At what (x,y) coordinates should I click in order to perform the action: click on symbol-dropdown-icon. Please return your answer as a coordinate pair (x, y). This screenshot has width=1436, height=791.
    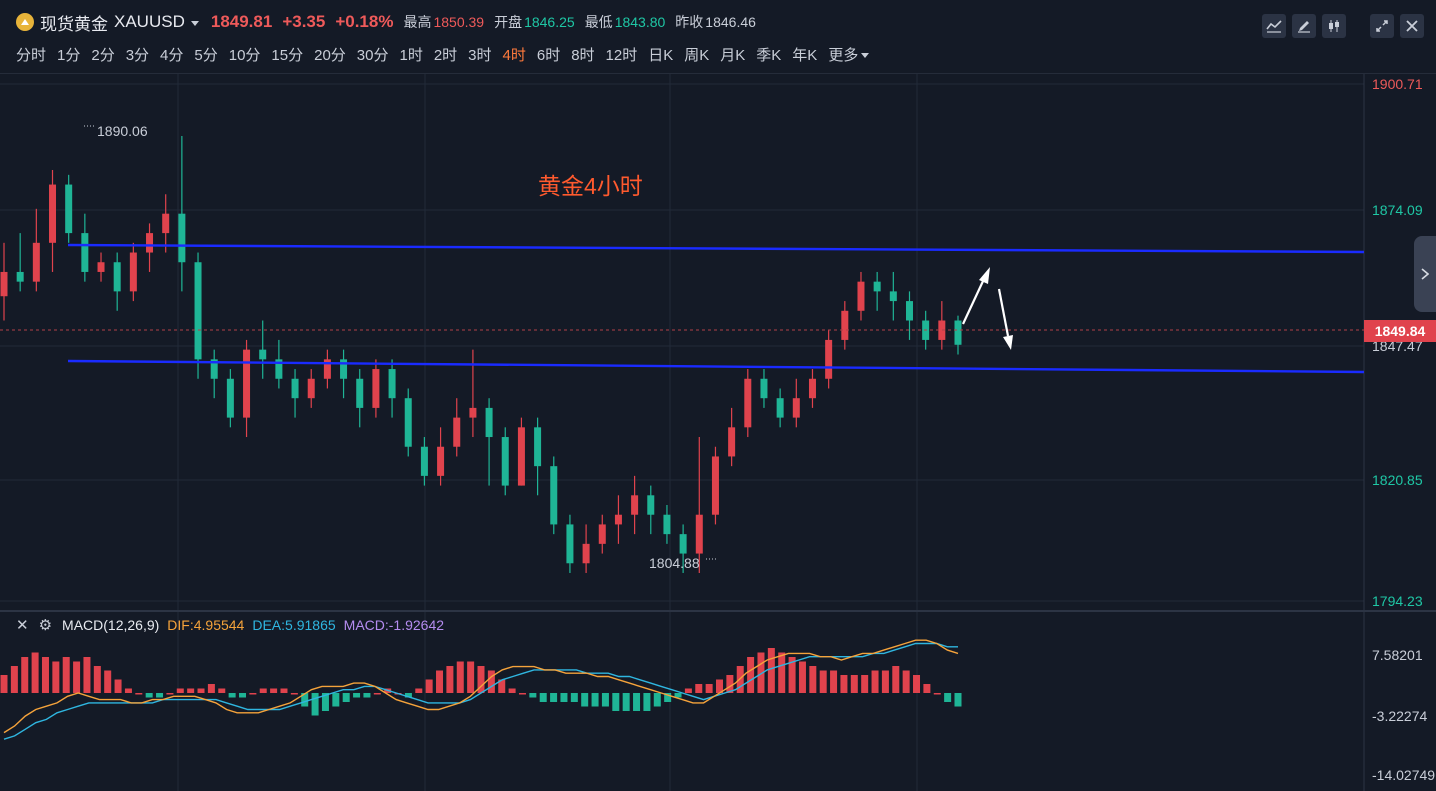
    Looking at the image, I should click on (194, 23).